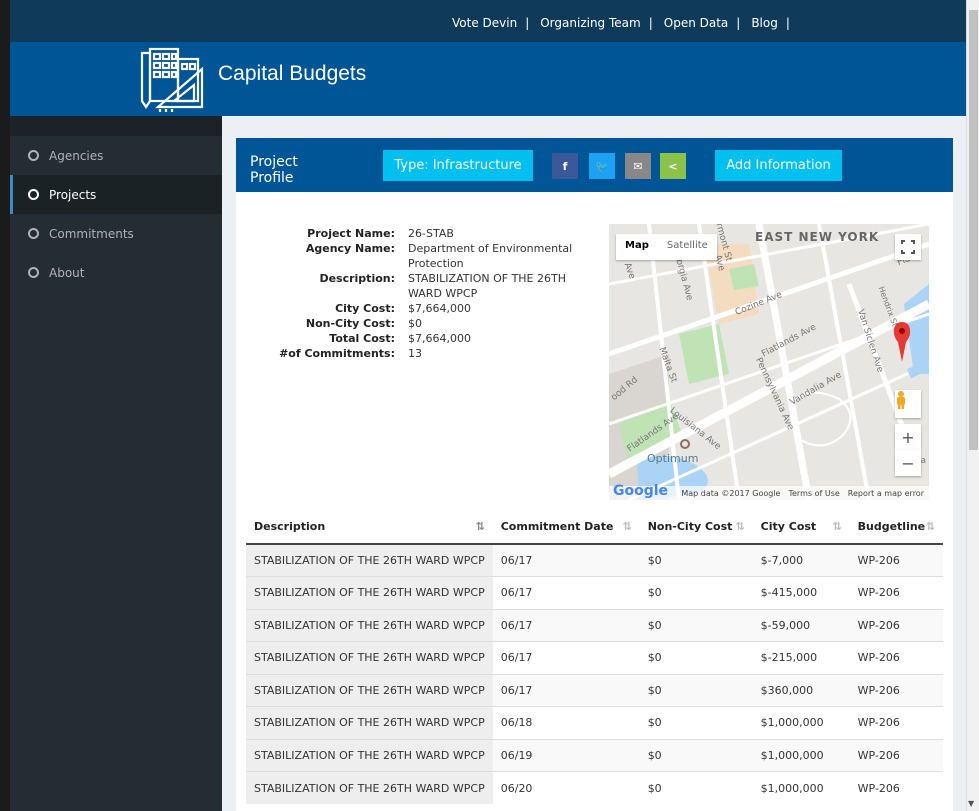 The height and width of the screenshot is (811, 979). What do you see at coordinates (350, 248) in the screenshot?
I see `detail-label: Agency Name:` at bounding box center [350, 248].